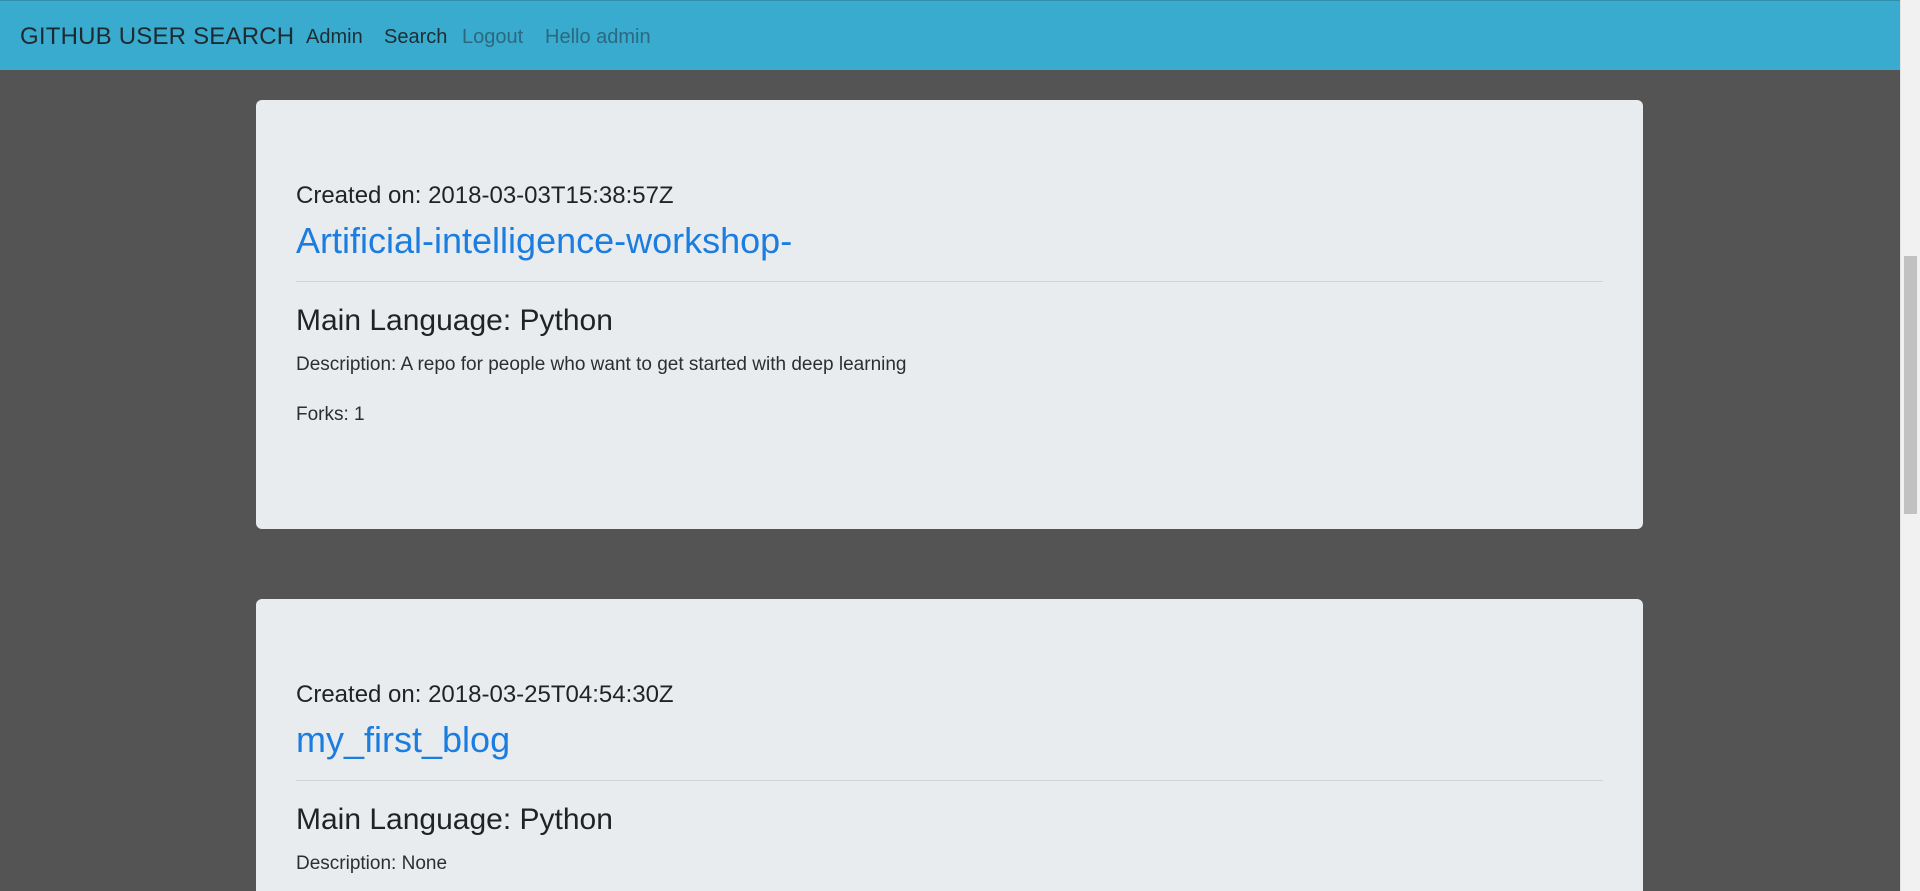 The height and width of the screenshot is (891, 1920). I want to click on vertical-scrollbar, so click(1910, 445).